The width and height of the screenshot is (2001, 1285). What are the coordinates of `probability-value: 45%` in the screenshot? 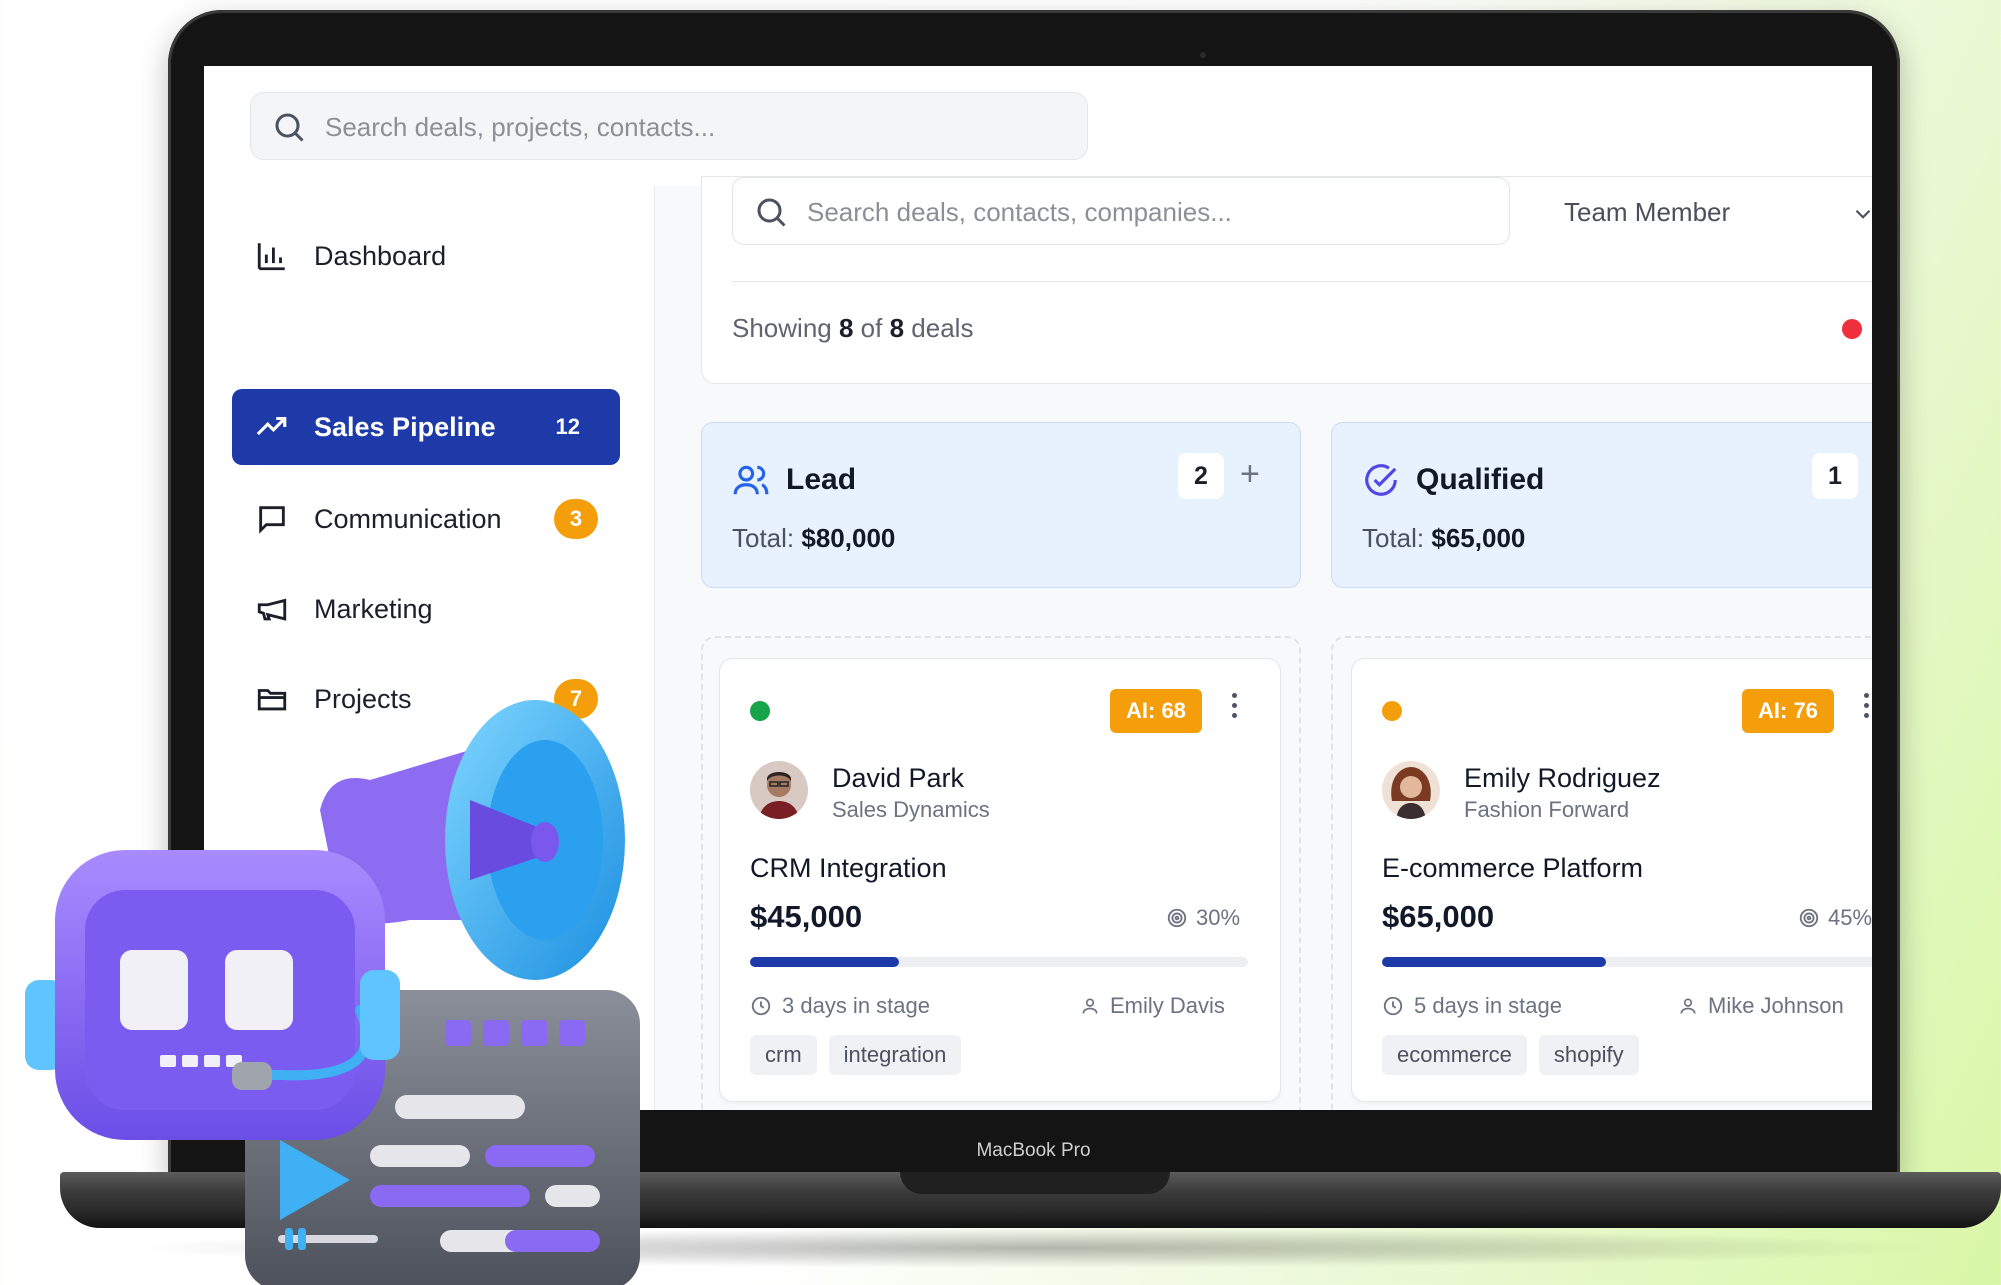 It's located at (1850, 917).